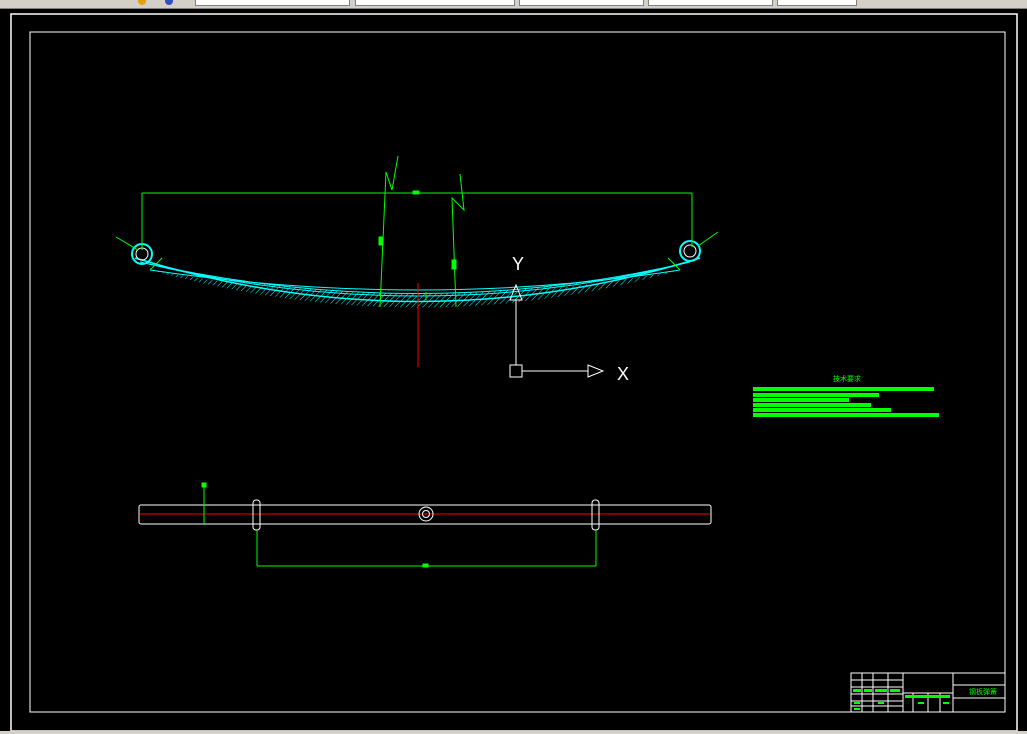 The width and height of the screenshot is (1027, 734). I want to click on cad-toolbar, so click(513, 4).